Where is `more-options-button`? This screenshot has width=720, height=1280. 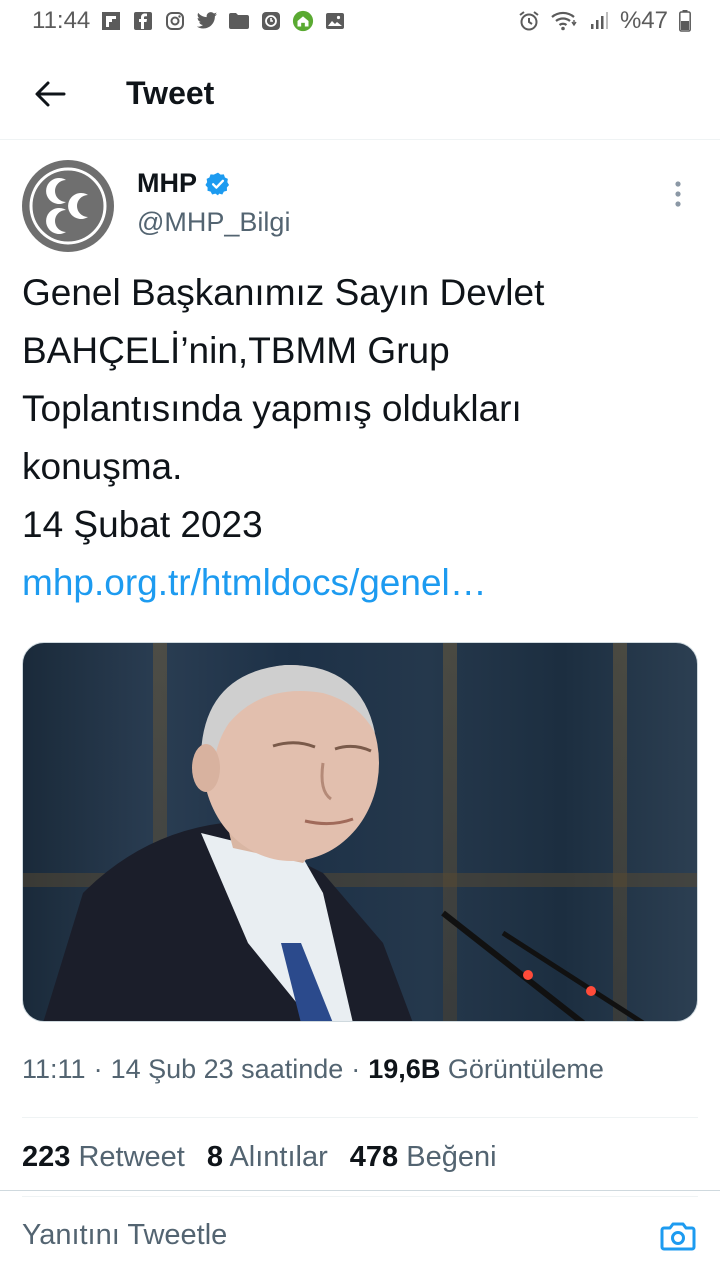 more-options-button is located at coordinates (678, 194).